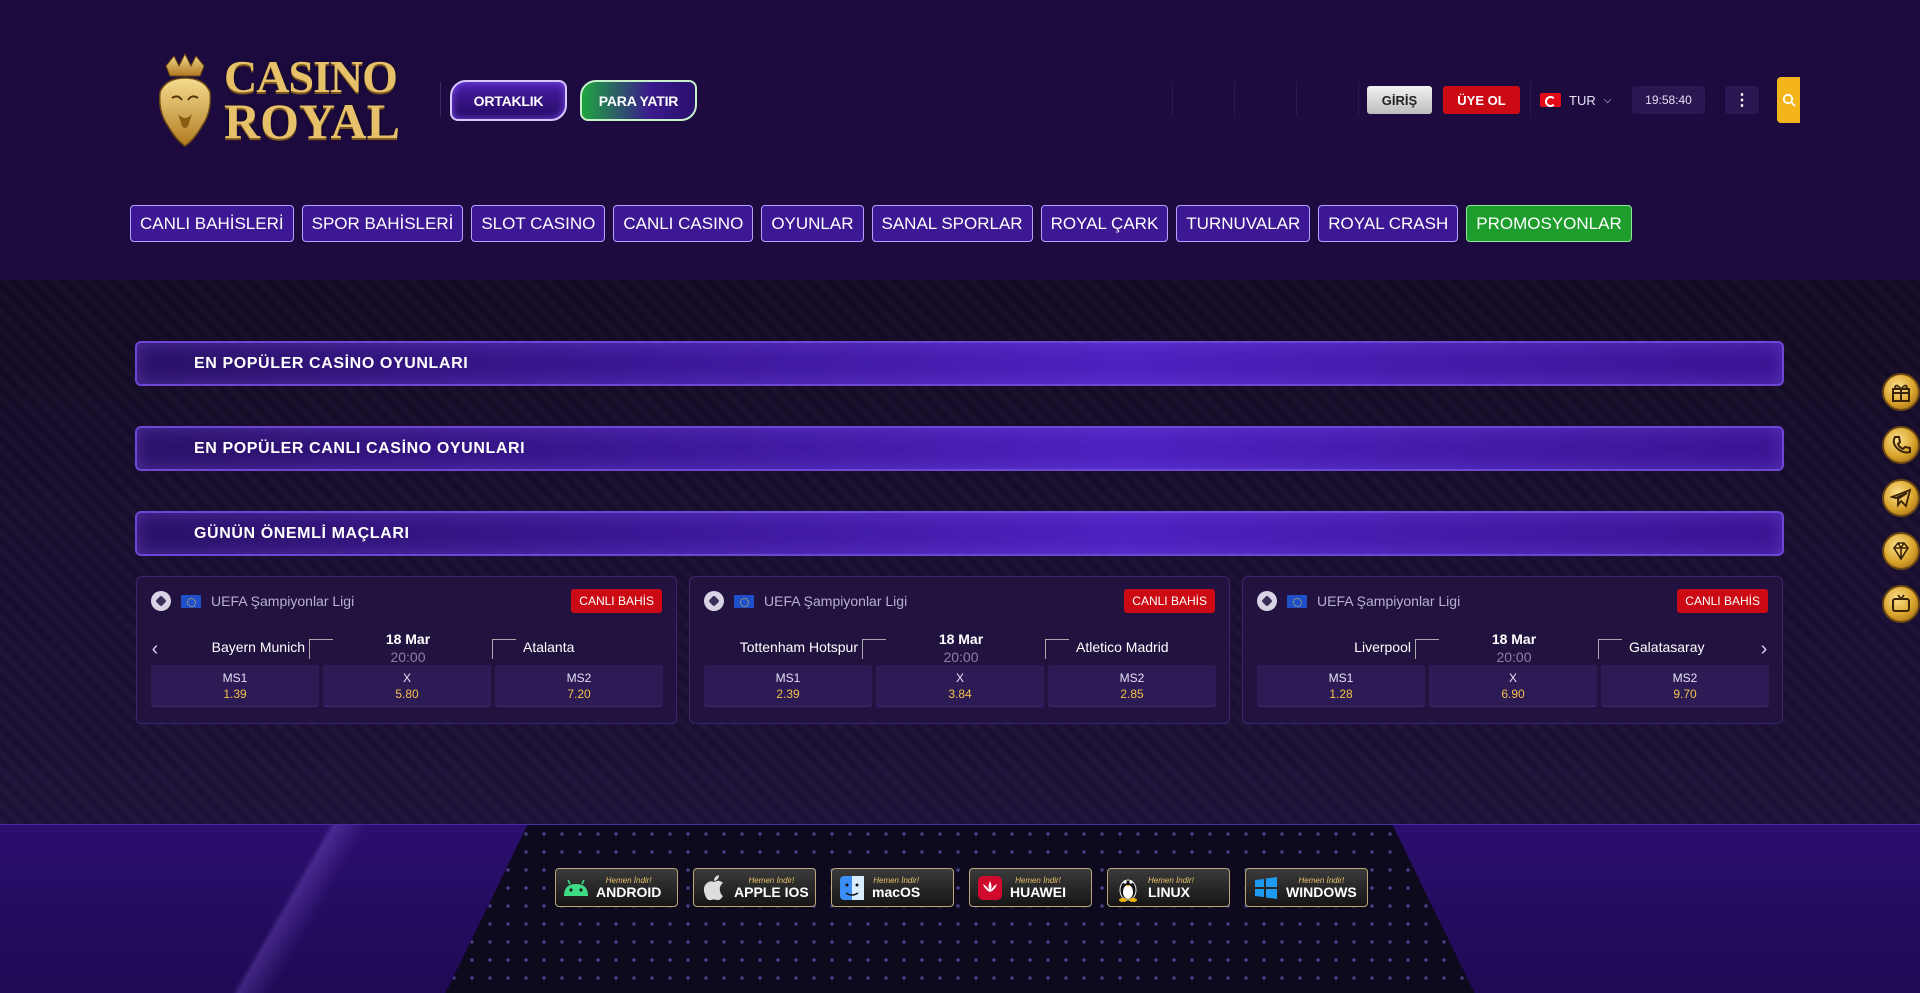 This screenshot has height=993, width=1920. I want to click on download-linux-button: Hemen İndir! LINUX, so click(1168, 887).